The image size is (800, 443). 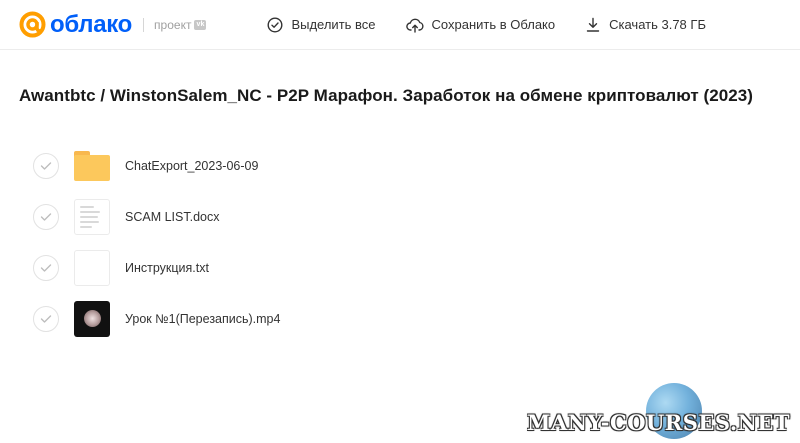 What do you see at coordinates (92, 166) in the screenshot?
I see `folder-icon` at bounding box center [92, 166].